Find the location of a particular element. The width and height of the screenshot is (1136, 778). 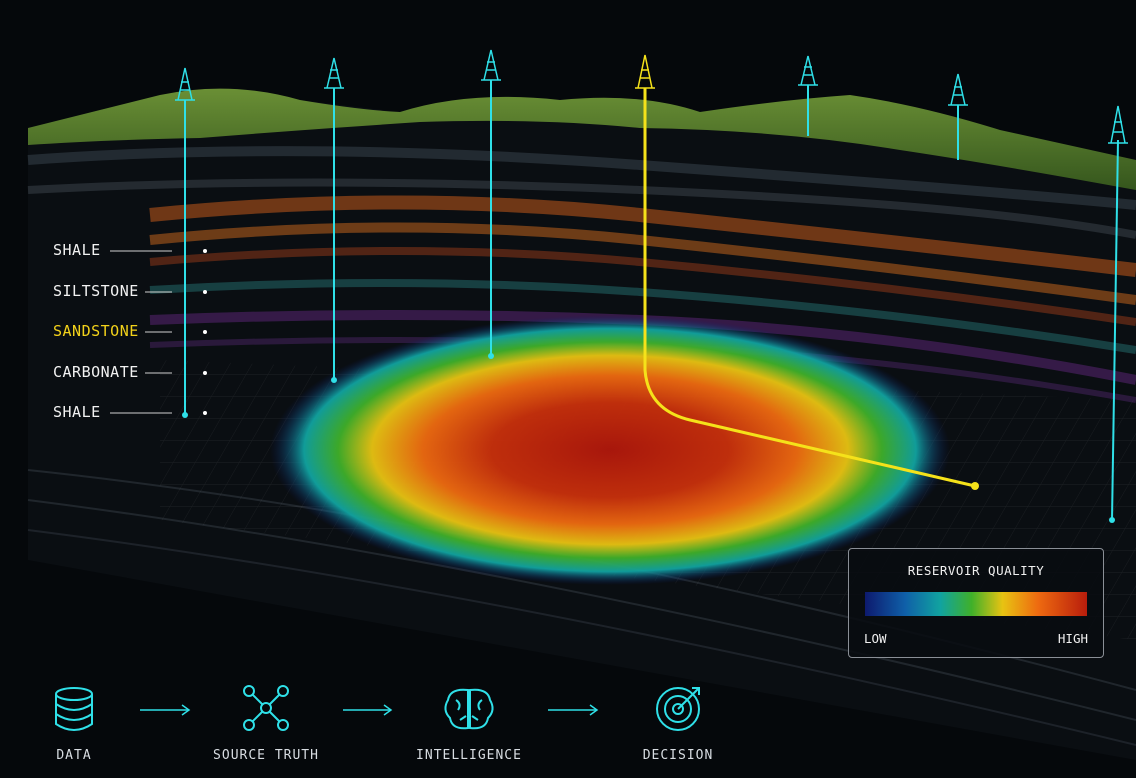

legend-color-scale is located at coordinates (976, 604).